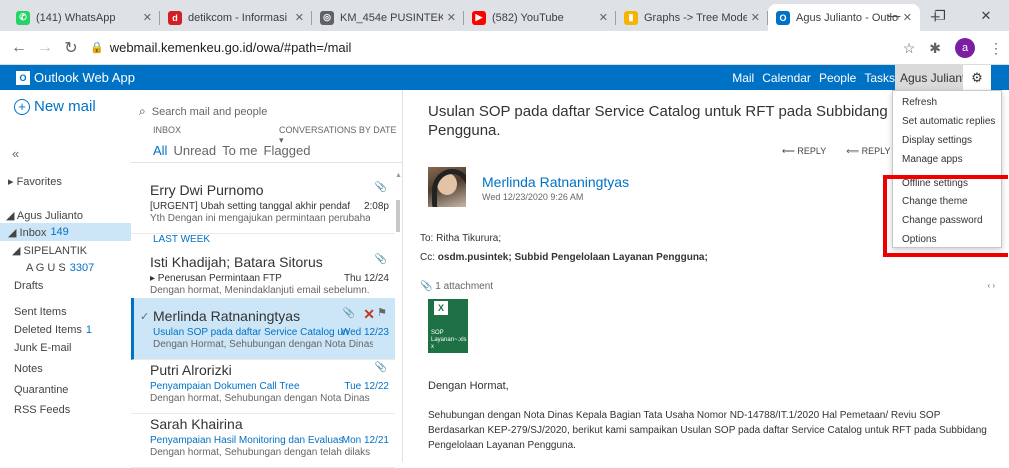 The width and height of the screenshot is (1009, 468). What do you see at coordinates (167, 130) in the screenshot?
I see `folder-title: INBOX` at bounding box center [167, 130].